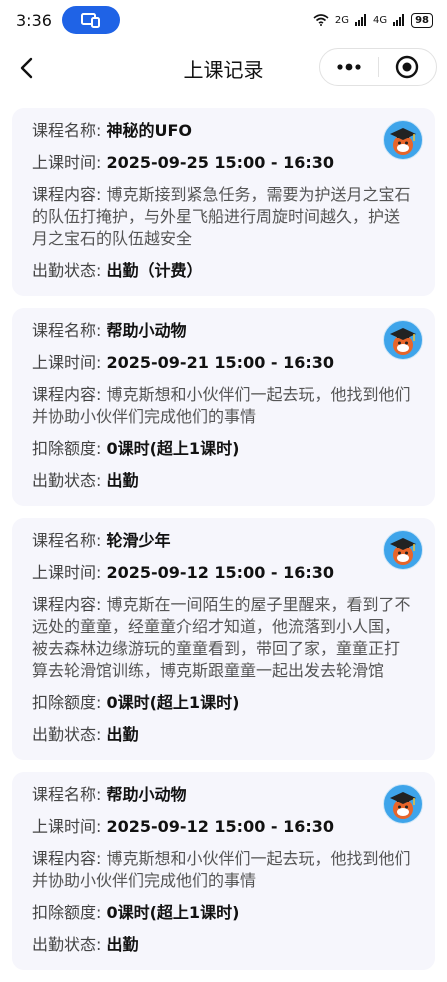  I want to click on course-name-row: 课程名称: 轮滑少年, so click(223, 541).